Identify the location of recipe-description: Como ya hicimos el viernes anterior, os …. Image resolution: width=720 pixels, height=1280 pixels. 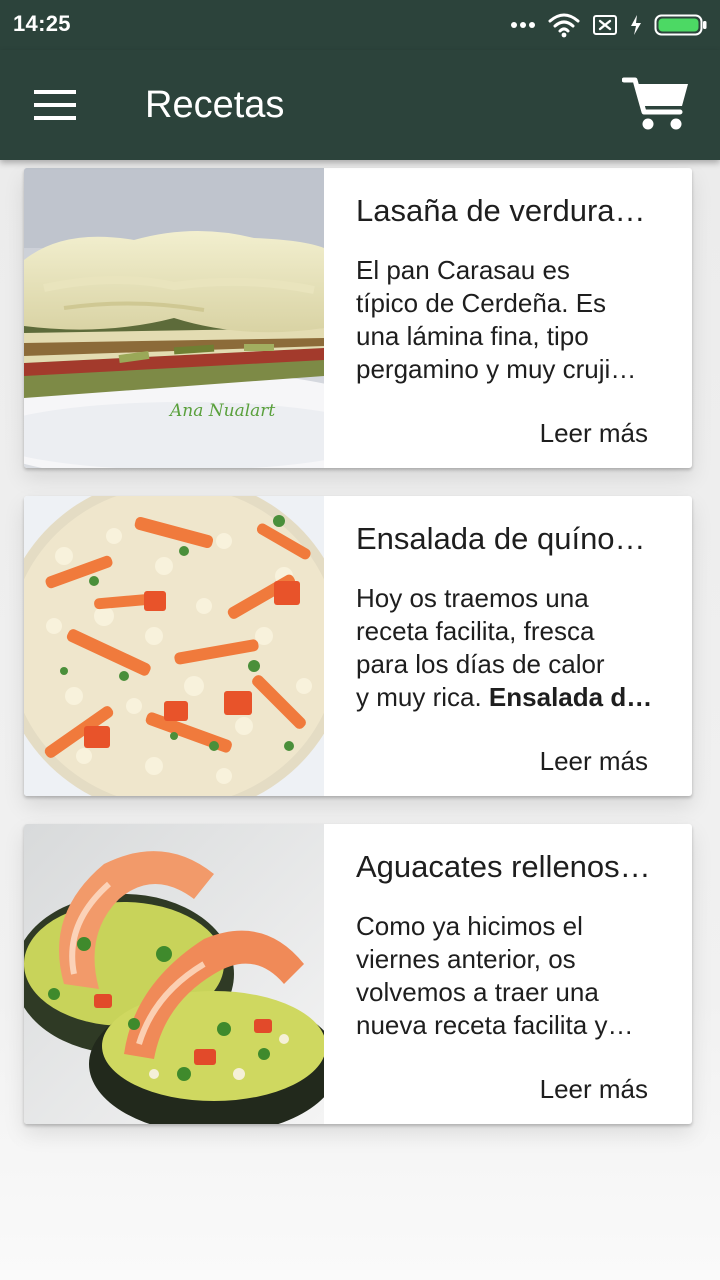
(511, 976).